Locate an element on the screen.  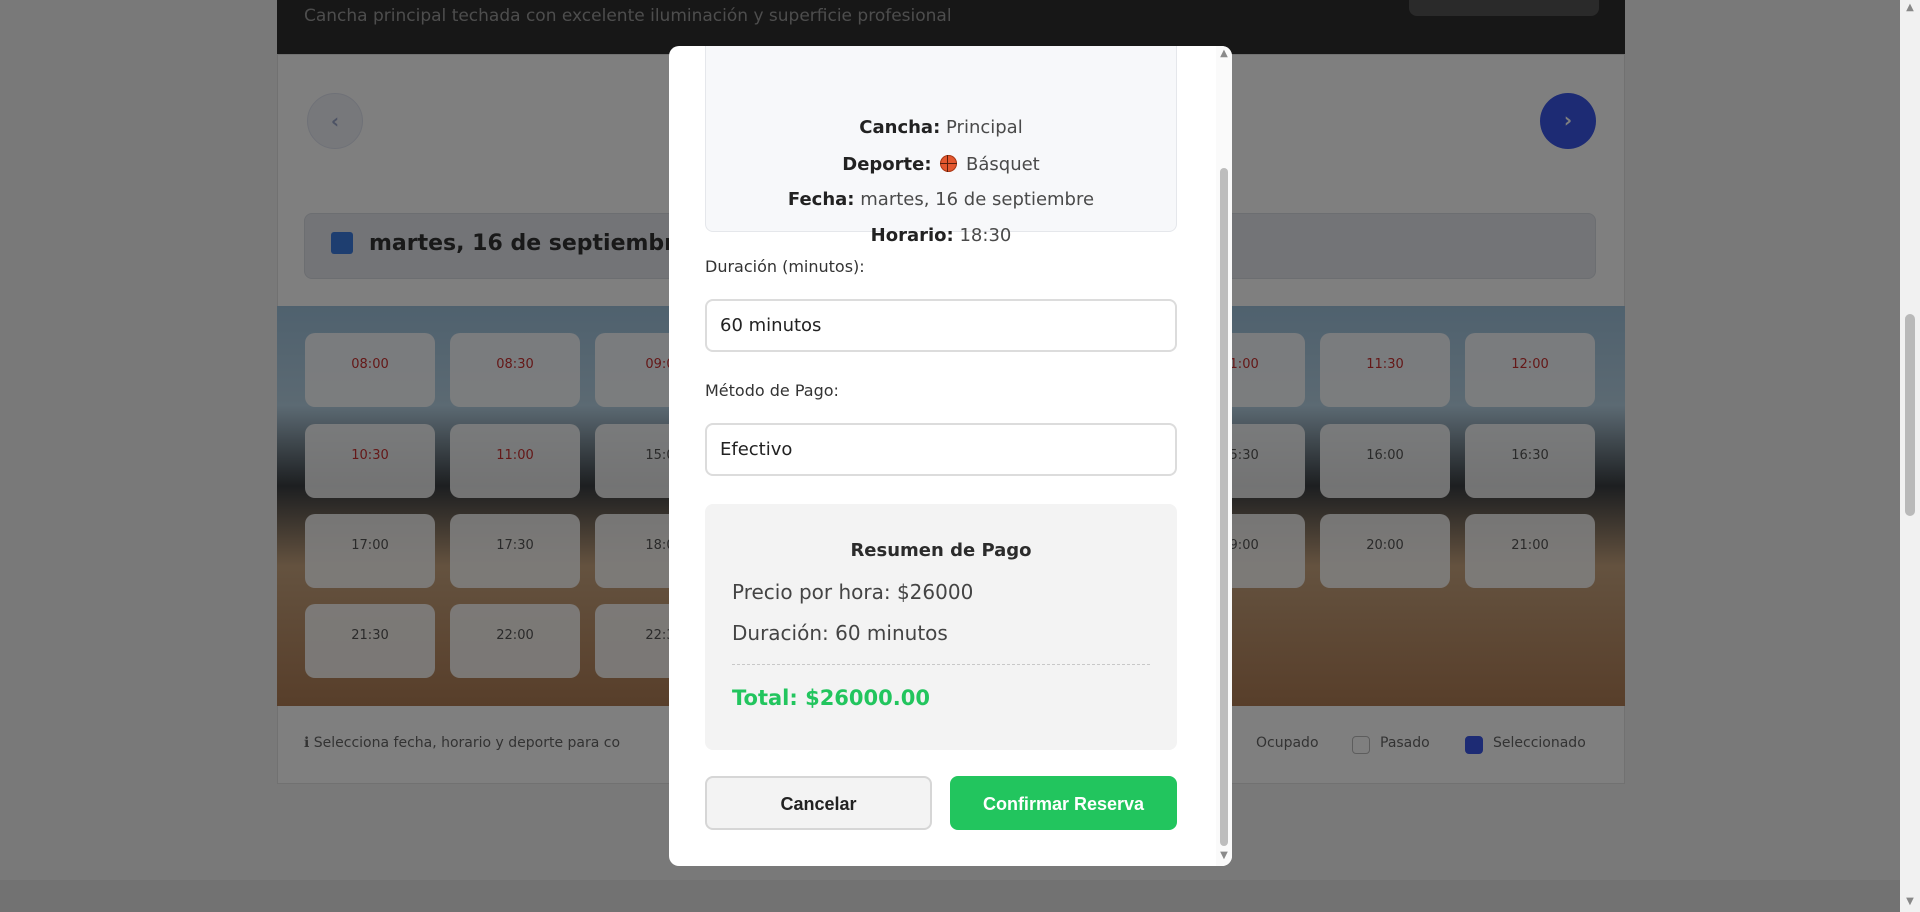
info-fecha: Fecha: martes, 16 de septiembre is located at coordinates (941, 199).